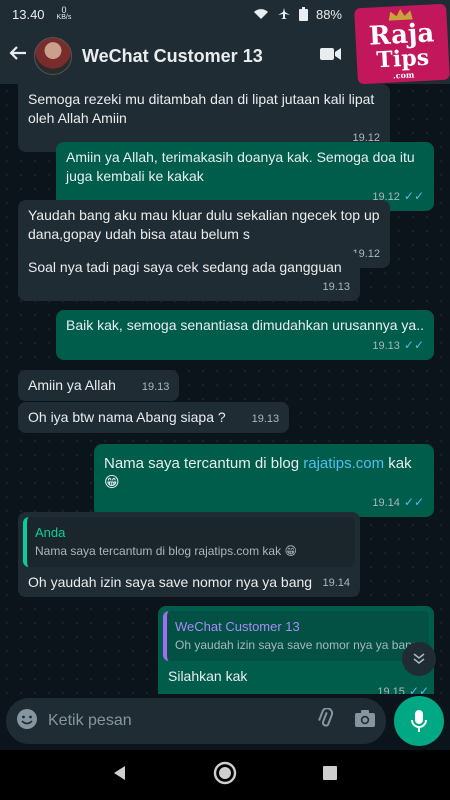  What do you see at coordinates (237, 626) in the screenshot?
I see `quote-author: WeChat Customer 13` at bounding box center [237, 626].